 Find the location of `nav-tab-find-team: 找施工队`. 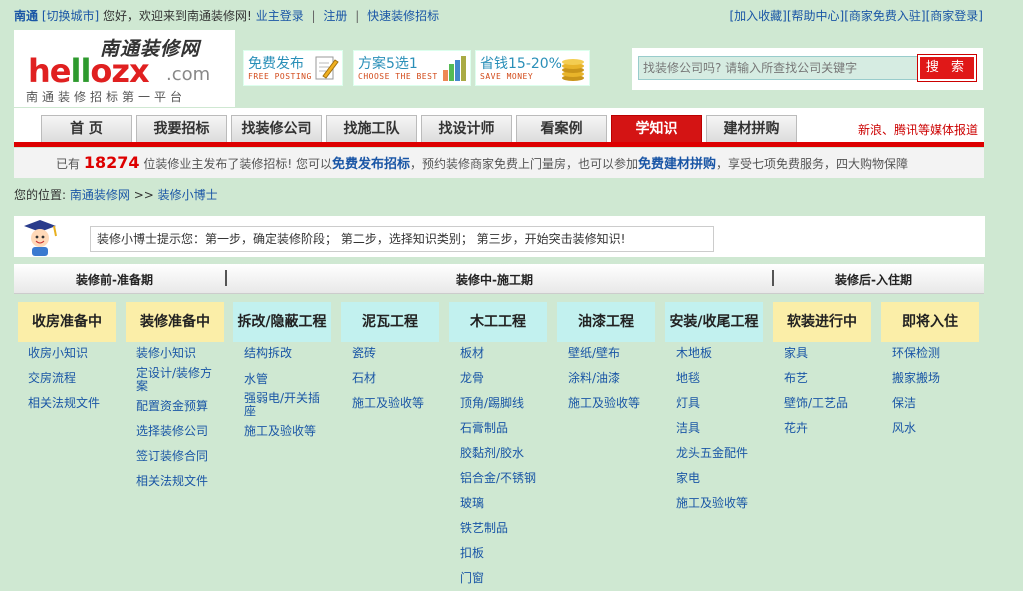

nav-tab-find-team: 找施工队 is located at coordinates (371, 128).